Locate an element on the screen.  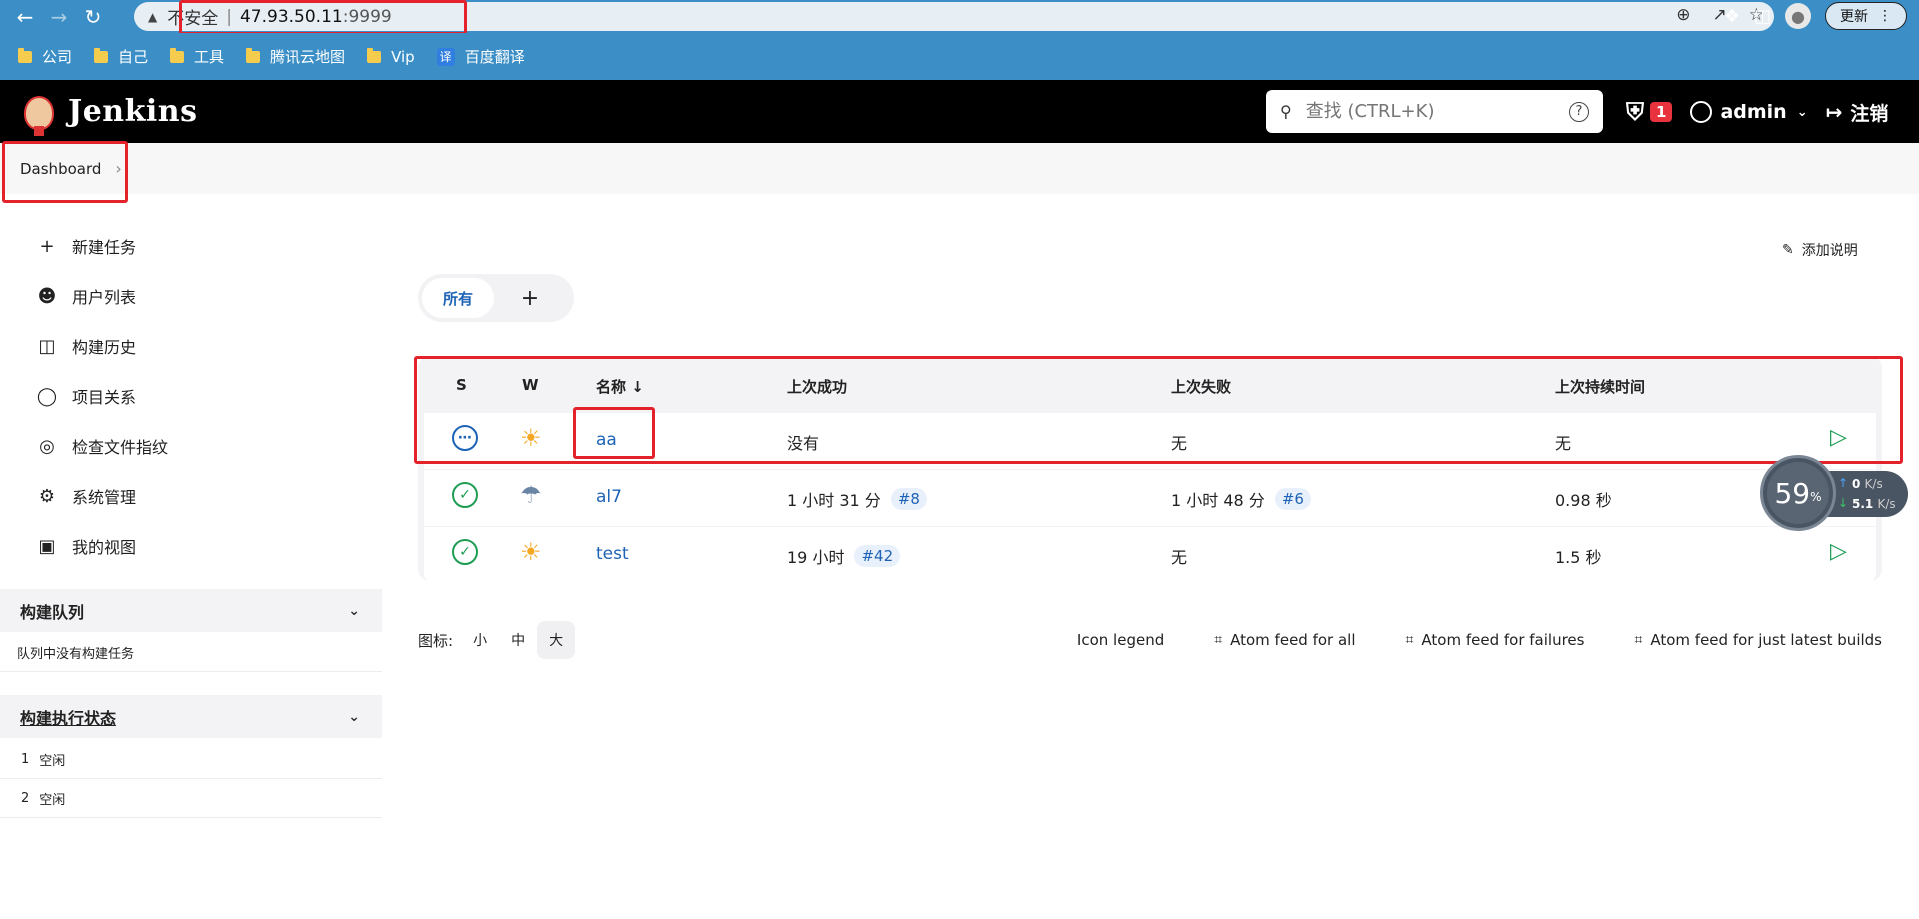
bookmarks-bar: 公司 自己 工具 腾讯云地图 Vip 译百度翻译 is located at coordinates (959, 56).